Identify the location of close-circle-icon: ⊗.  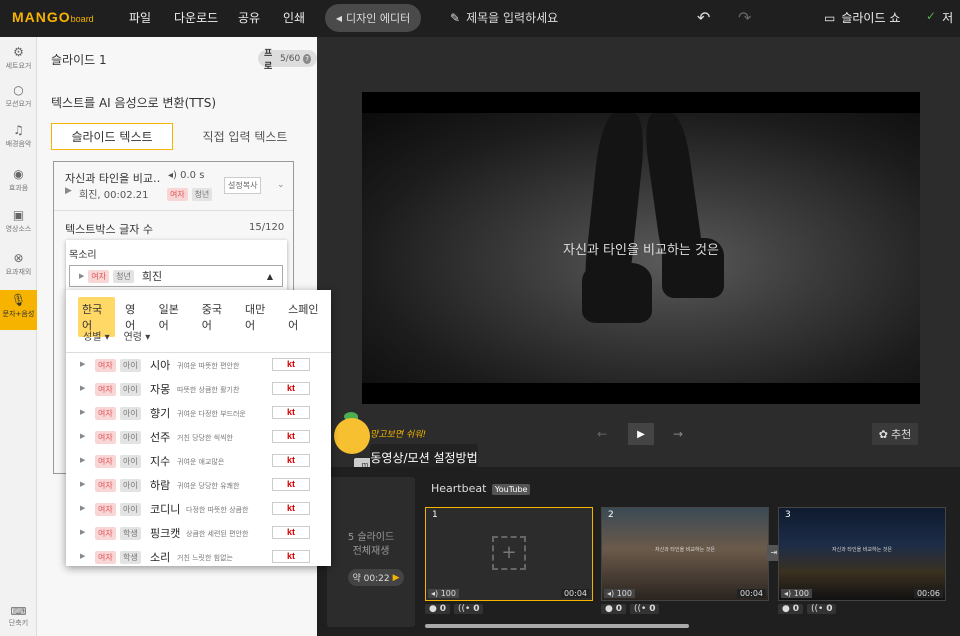
(18, 258).